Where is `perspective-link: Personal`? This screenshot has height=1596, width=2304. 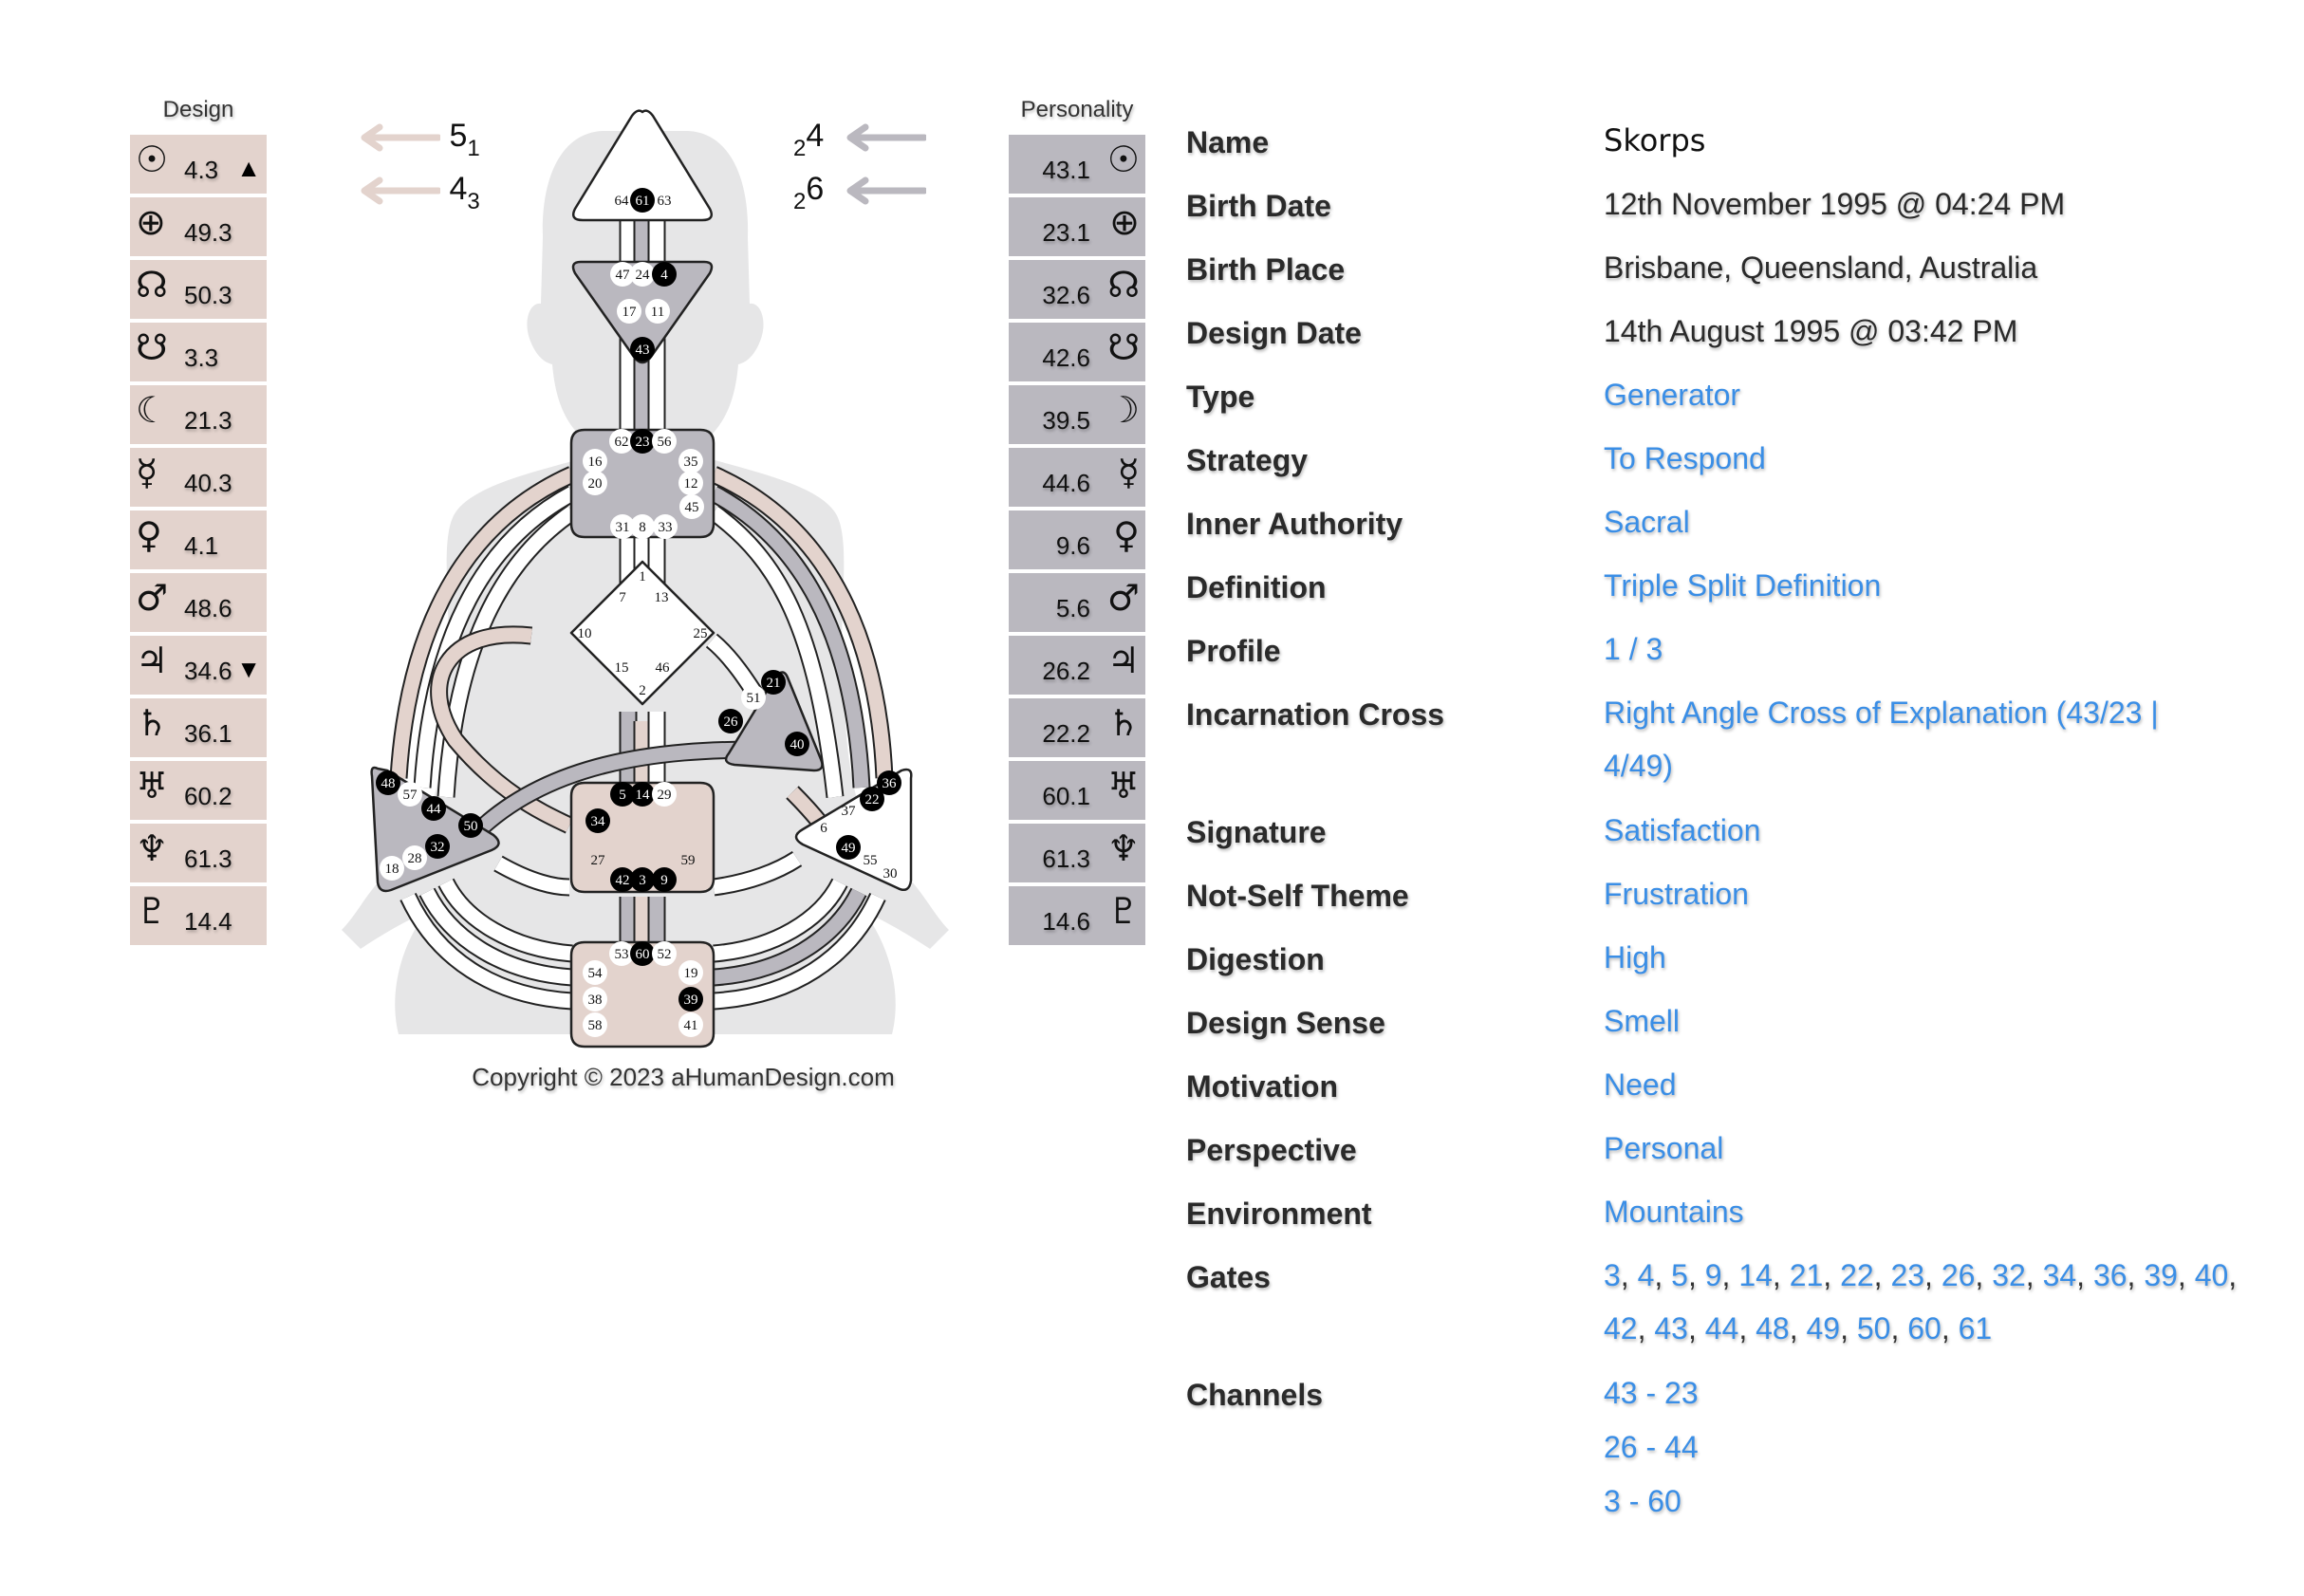
perspective-link: Personal is located at coordinates (1663, 1148).